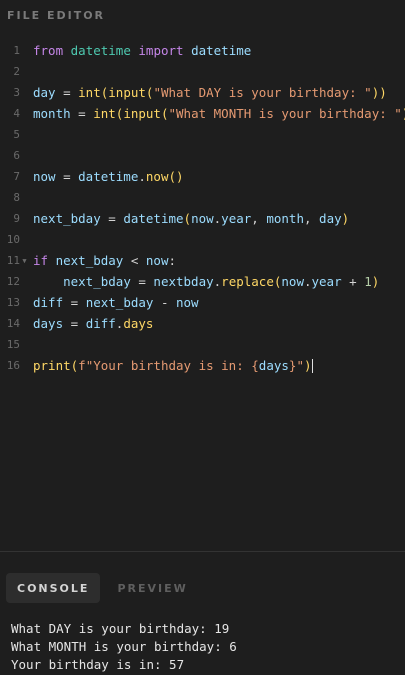 The height and width of the screenshot is (675, 405). Describe the element at coordinates (124, 646) in the screenshot. I see `console-line: What MONTH is your birthday: 6` at that location.